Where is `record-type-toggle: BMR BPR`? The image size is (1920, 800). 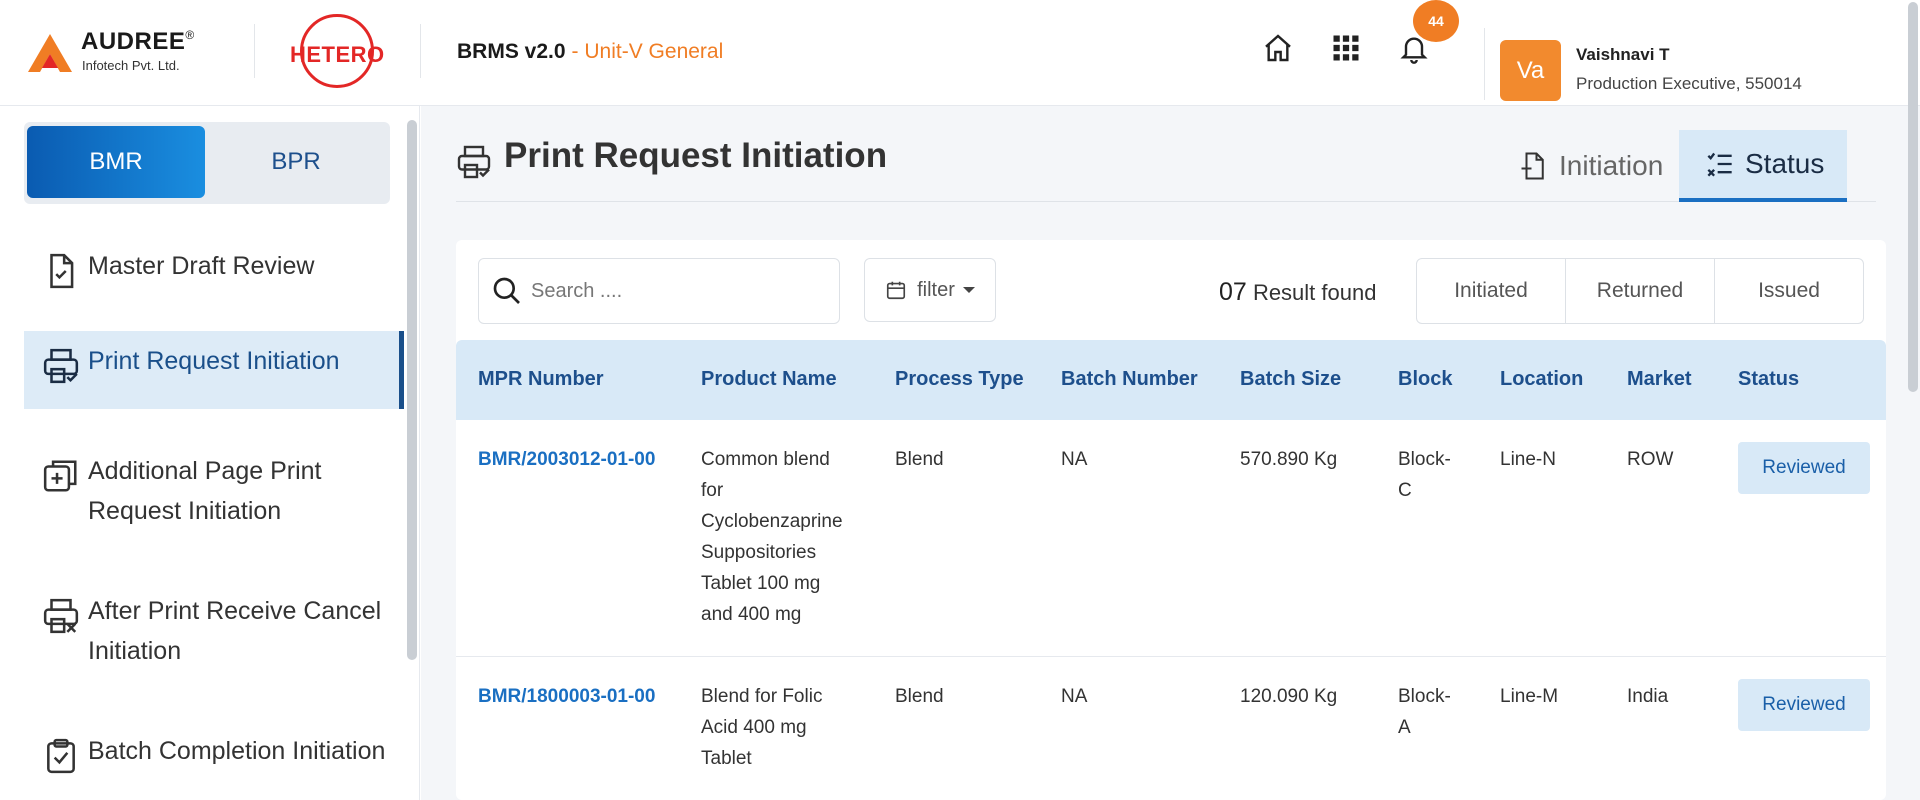
record-type-toggle: BMR BPR is located at coordinates (207, 163).